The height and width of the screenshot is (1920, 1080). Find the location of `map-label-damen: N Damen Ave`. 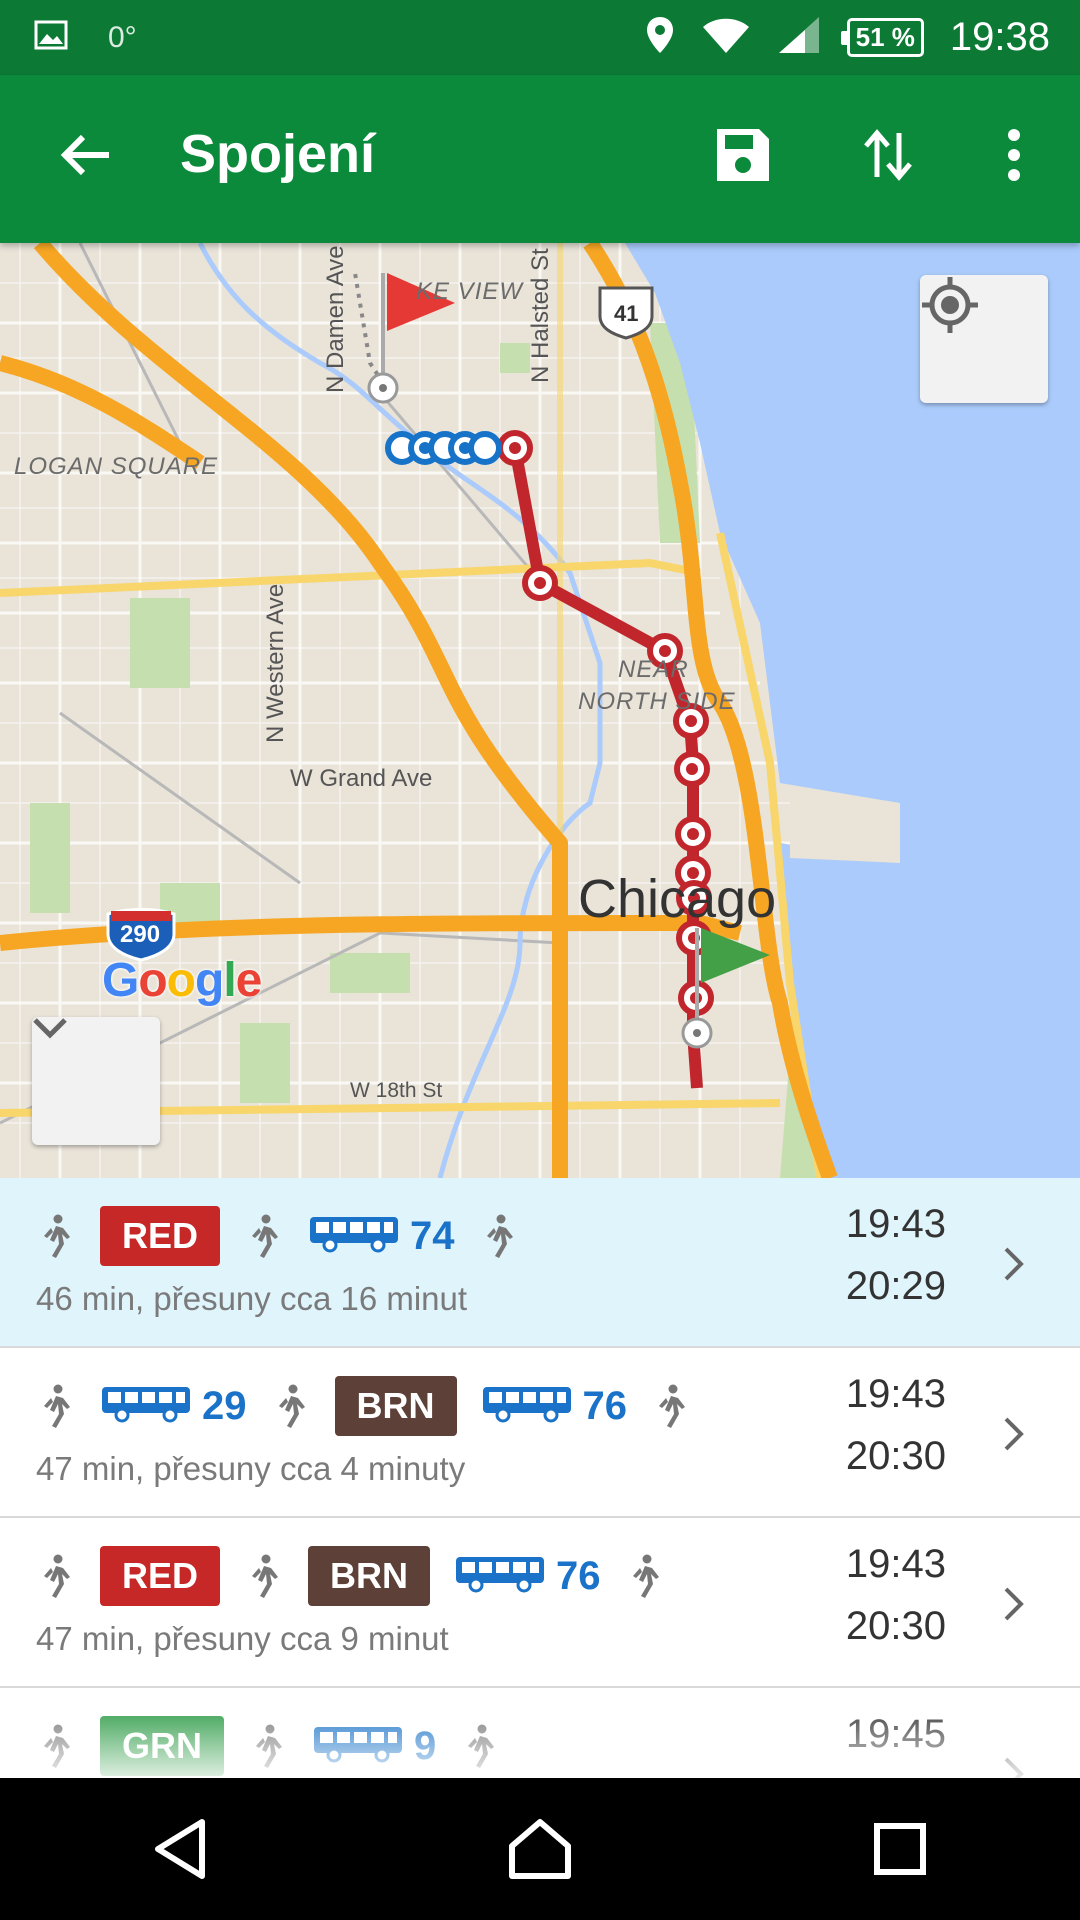

map-label-damen: N Damen Ave is located at coordinates (335, 319).